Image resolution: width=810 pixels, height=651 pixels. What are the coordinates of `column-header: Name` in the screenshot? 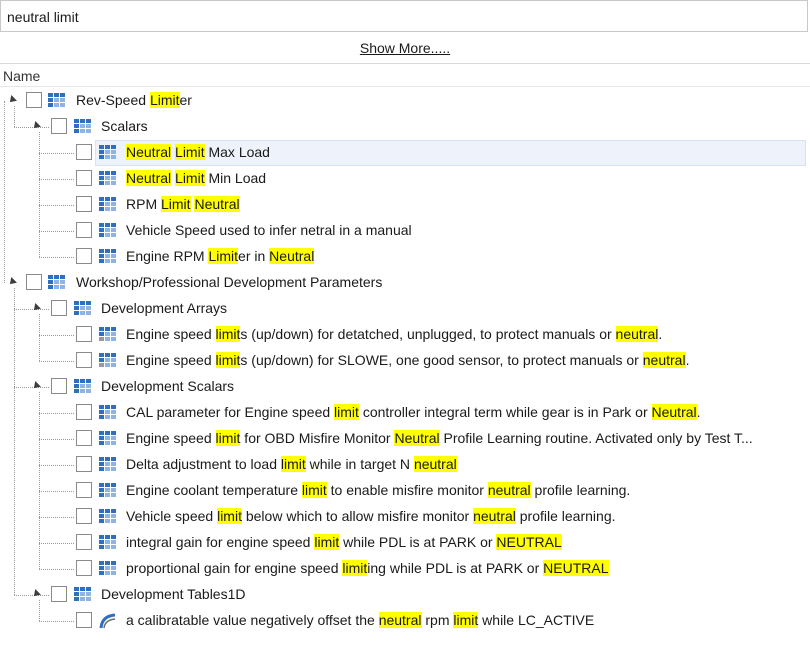 It's located at (405, 75).